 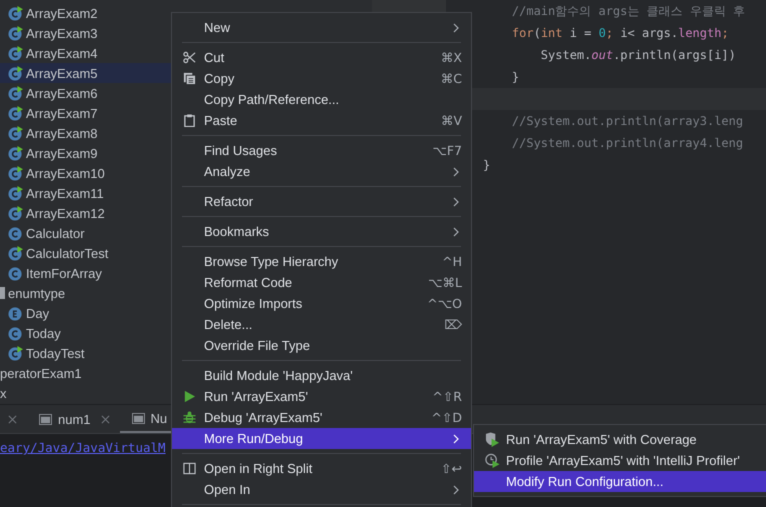 I want to click on code-line: for(int i = 0; i< args.length;, so click(x=619, y=33).